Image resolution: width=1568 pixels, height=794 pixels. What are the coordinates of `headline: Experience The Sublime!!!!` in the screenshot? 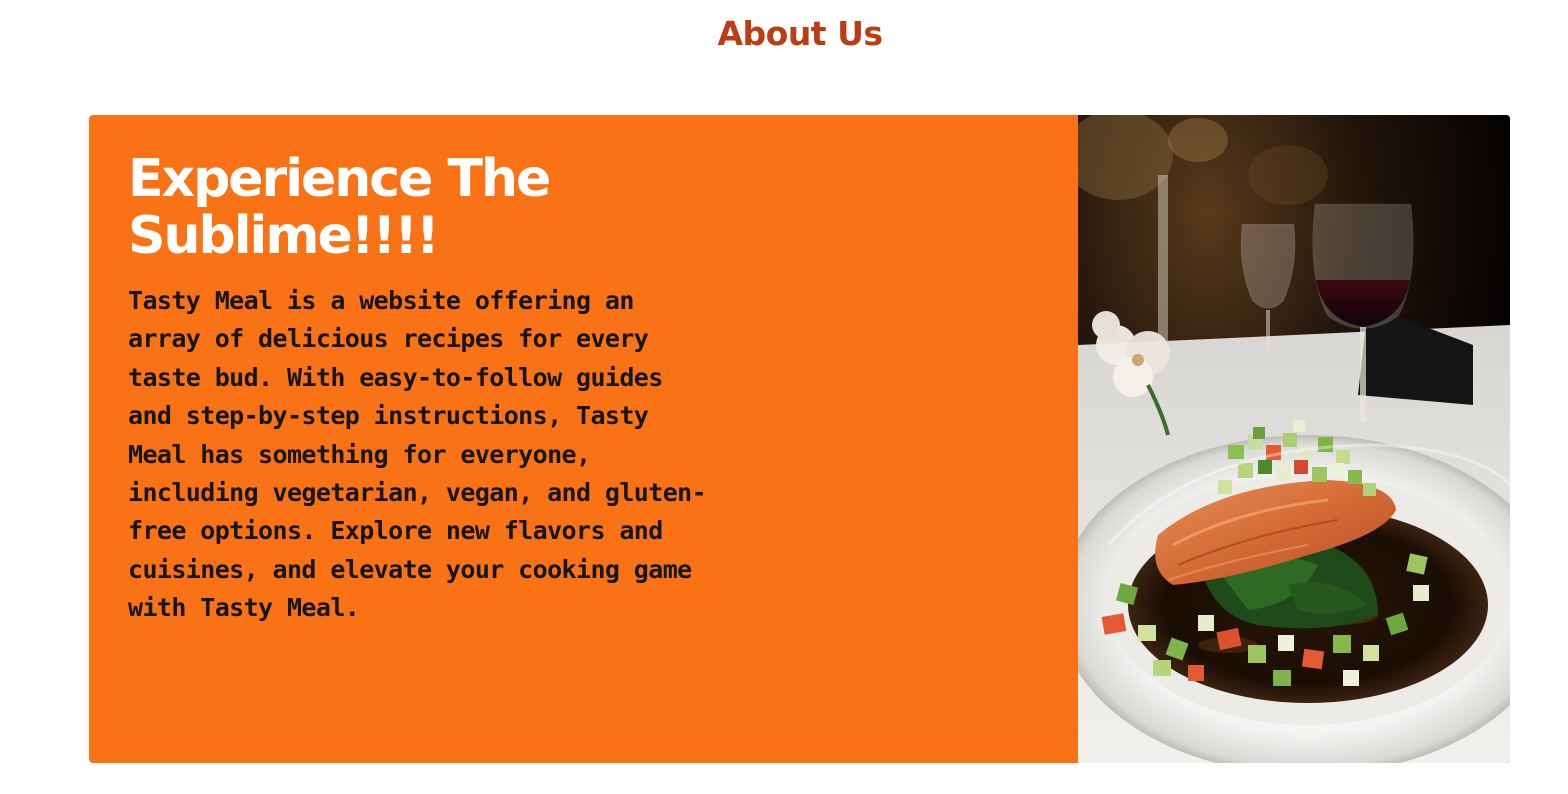 It's located at (339, 207).